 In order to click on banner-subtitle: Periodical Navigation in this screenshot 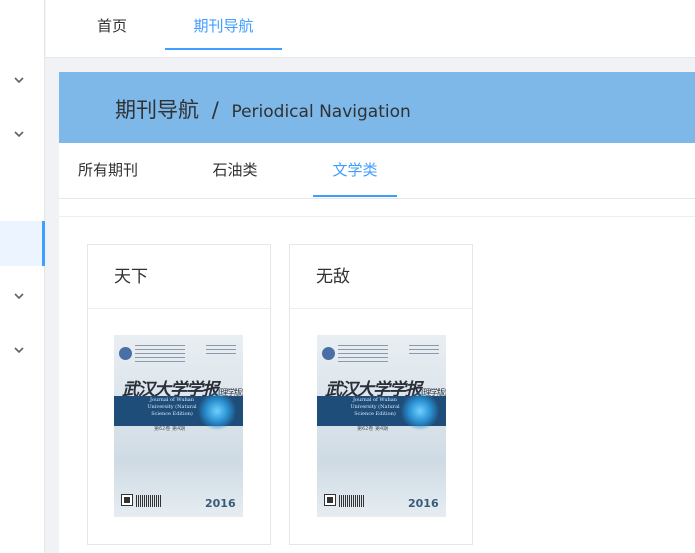, I will do `click(321, 112)`.